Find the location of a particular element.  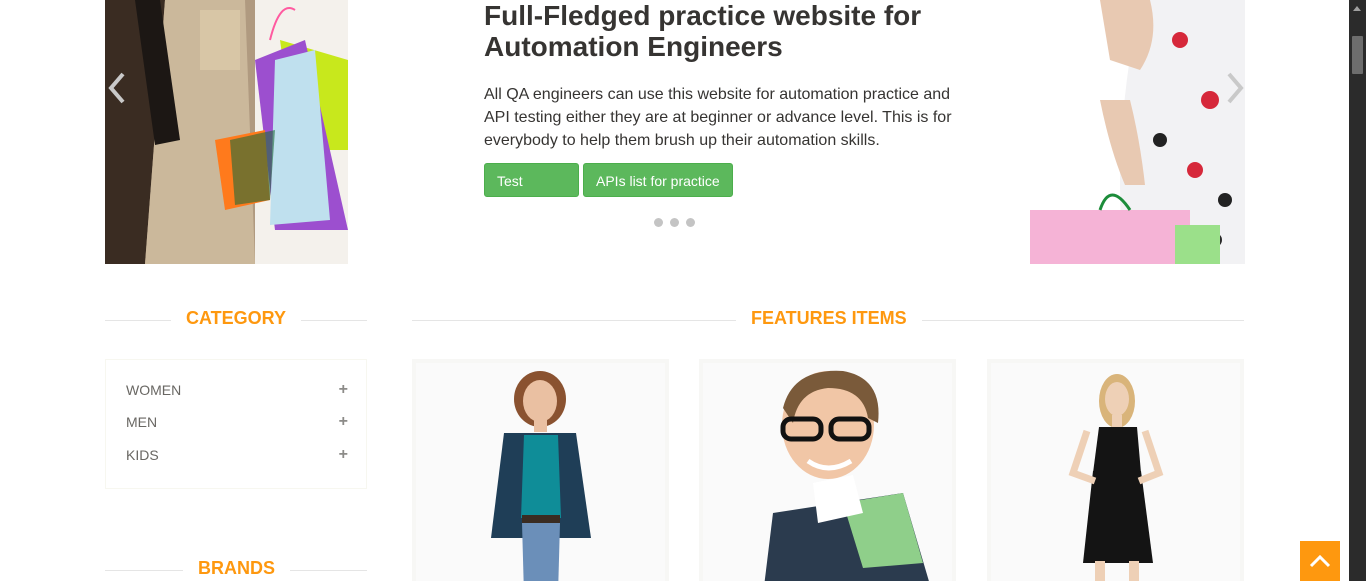

category-item-kids: KIDS + is located at coordinates (237, 455).